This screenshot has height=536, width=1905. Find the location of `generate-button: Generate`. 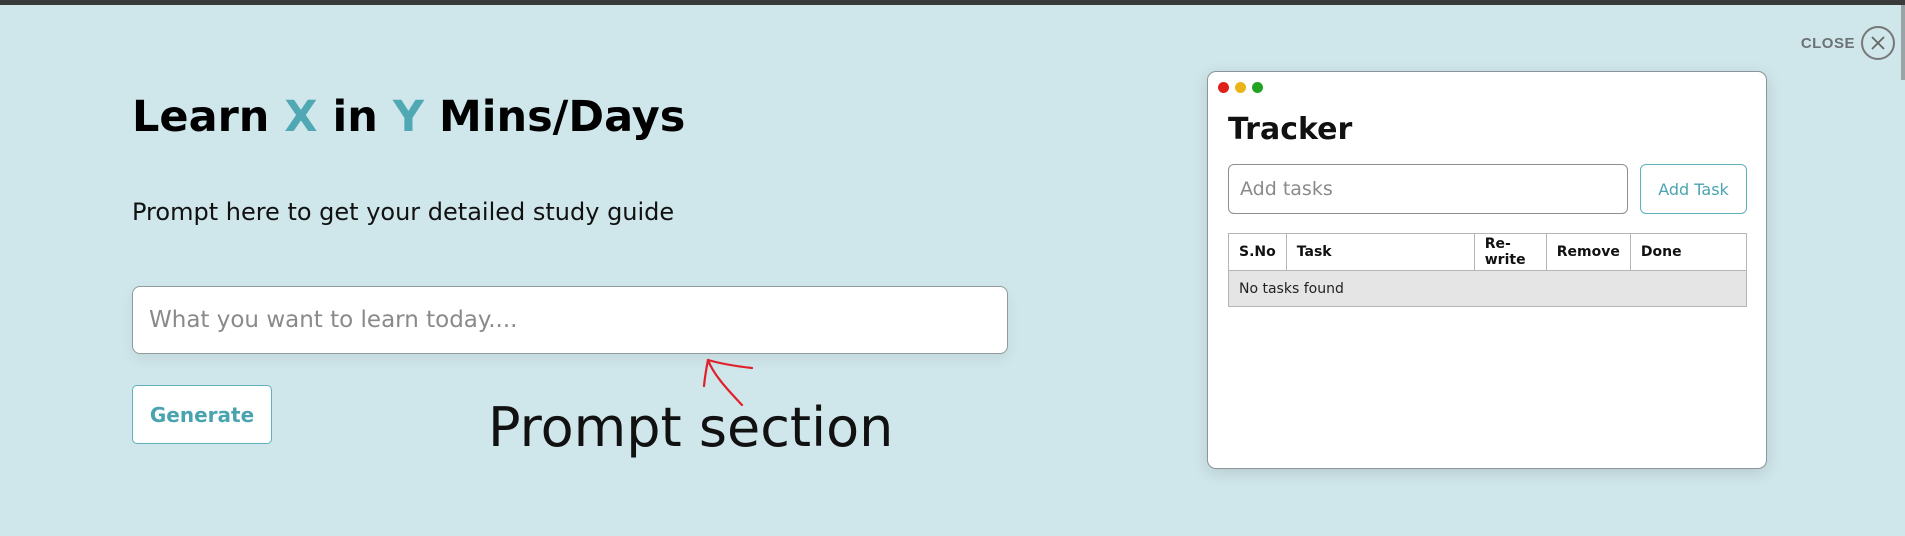

generate-button: Generate is located at coordinates (202, 414).